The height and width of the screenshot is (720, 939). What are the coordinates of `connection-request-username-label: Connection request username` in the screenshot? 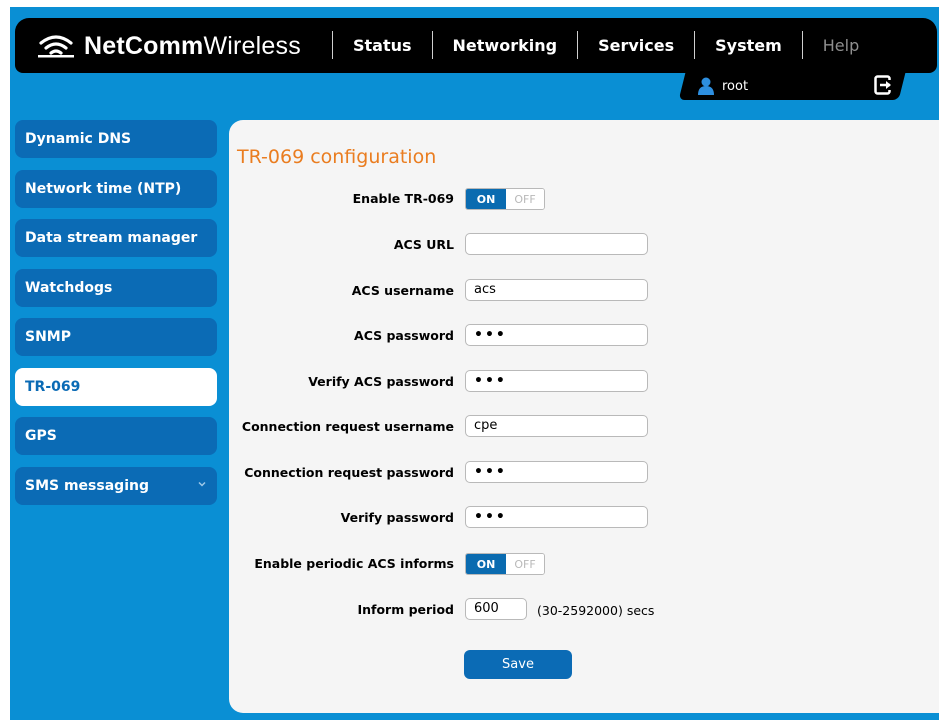 It's located at (347, 426).